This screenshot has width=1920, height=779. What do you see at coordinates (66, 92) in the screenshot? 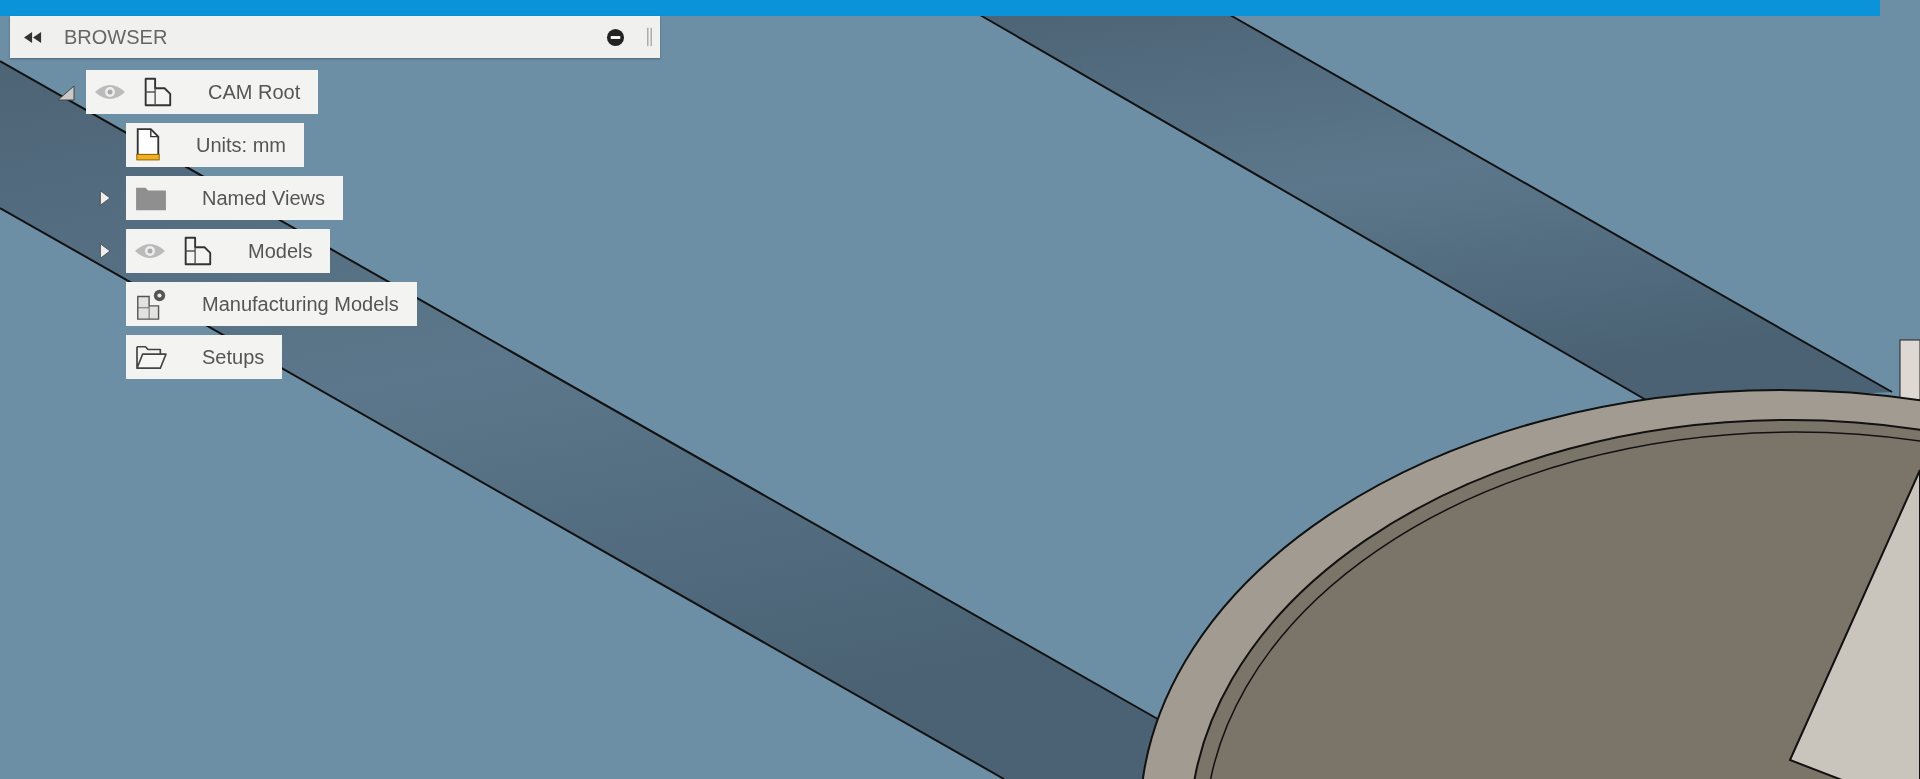
I see `collapse-toggle-icon` at bounding box center [66, 92].